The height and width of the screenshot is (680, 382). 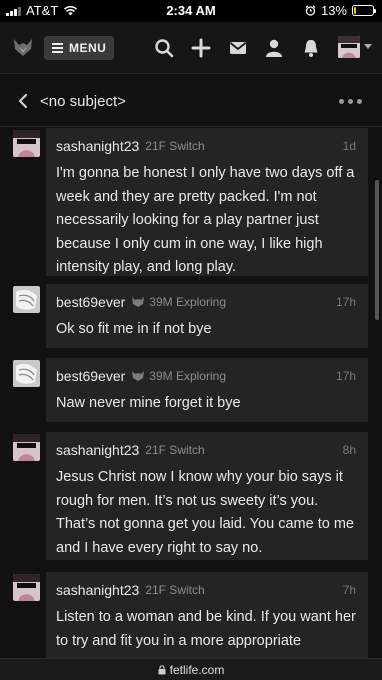 What do you see at coordinates (238, 48) in the screenshot?
I see `mail-icon` at bounding box center [238, 48].